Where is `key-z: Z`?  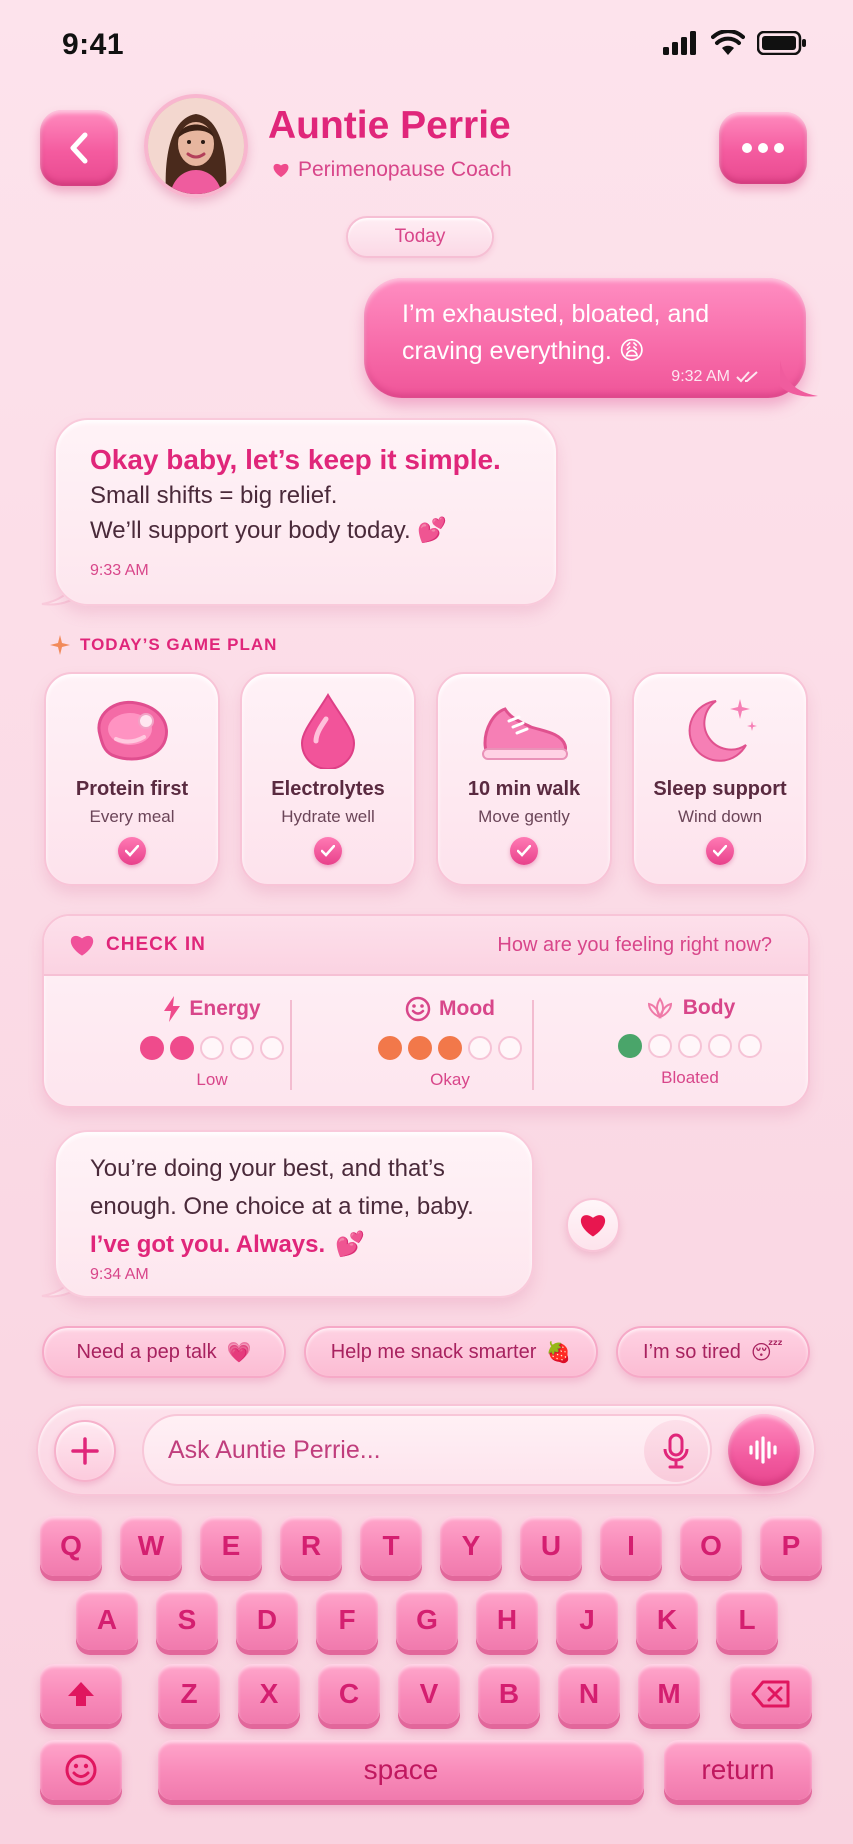
key-z: Z is located at coordinates (189, 1694).